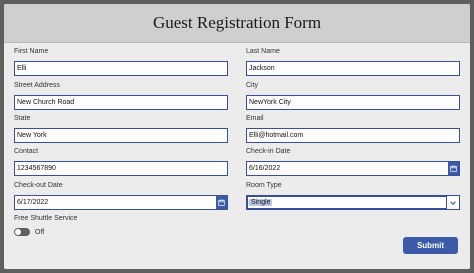  I want to click on first-name-group: First Name Elli, so click(121, 61).